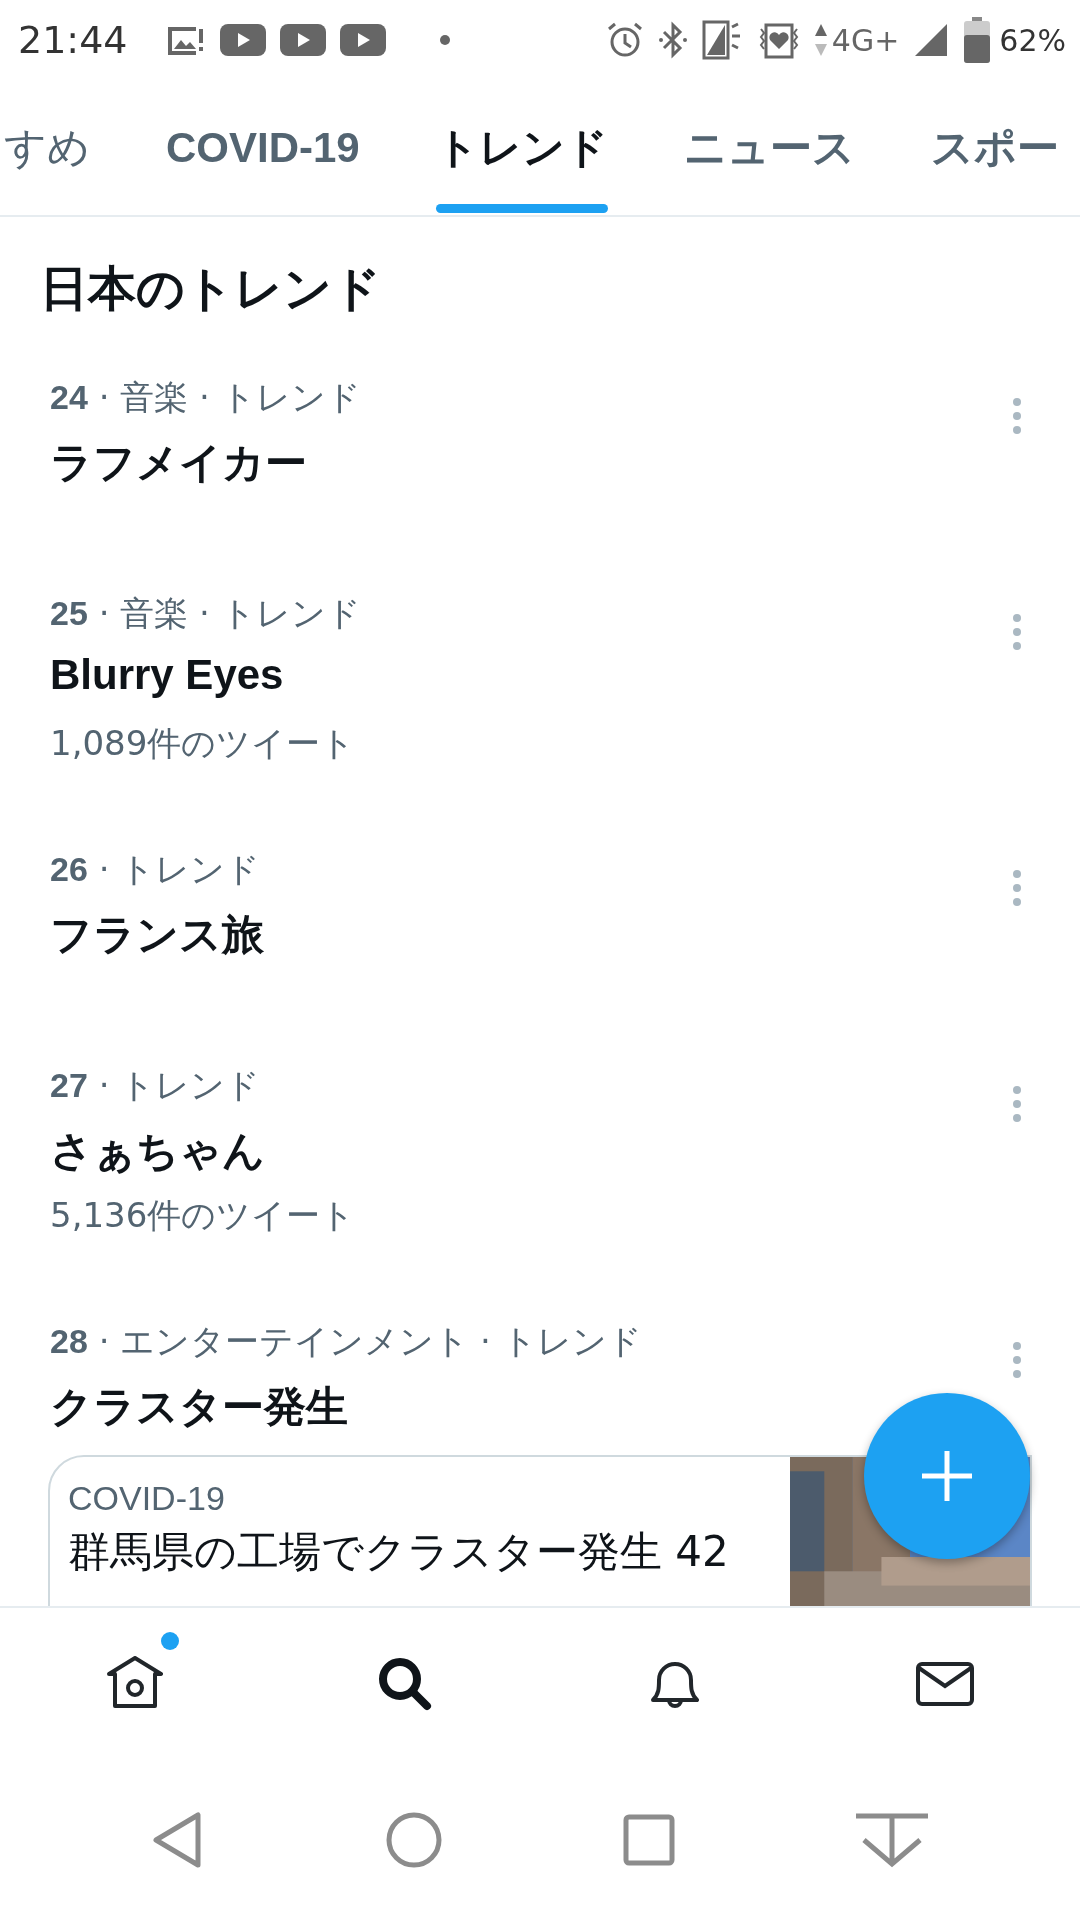 This screenshot has width=1080, height=1920. I want to click on trend-title: Blurry Eyes, so click(167, 683).